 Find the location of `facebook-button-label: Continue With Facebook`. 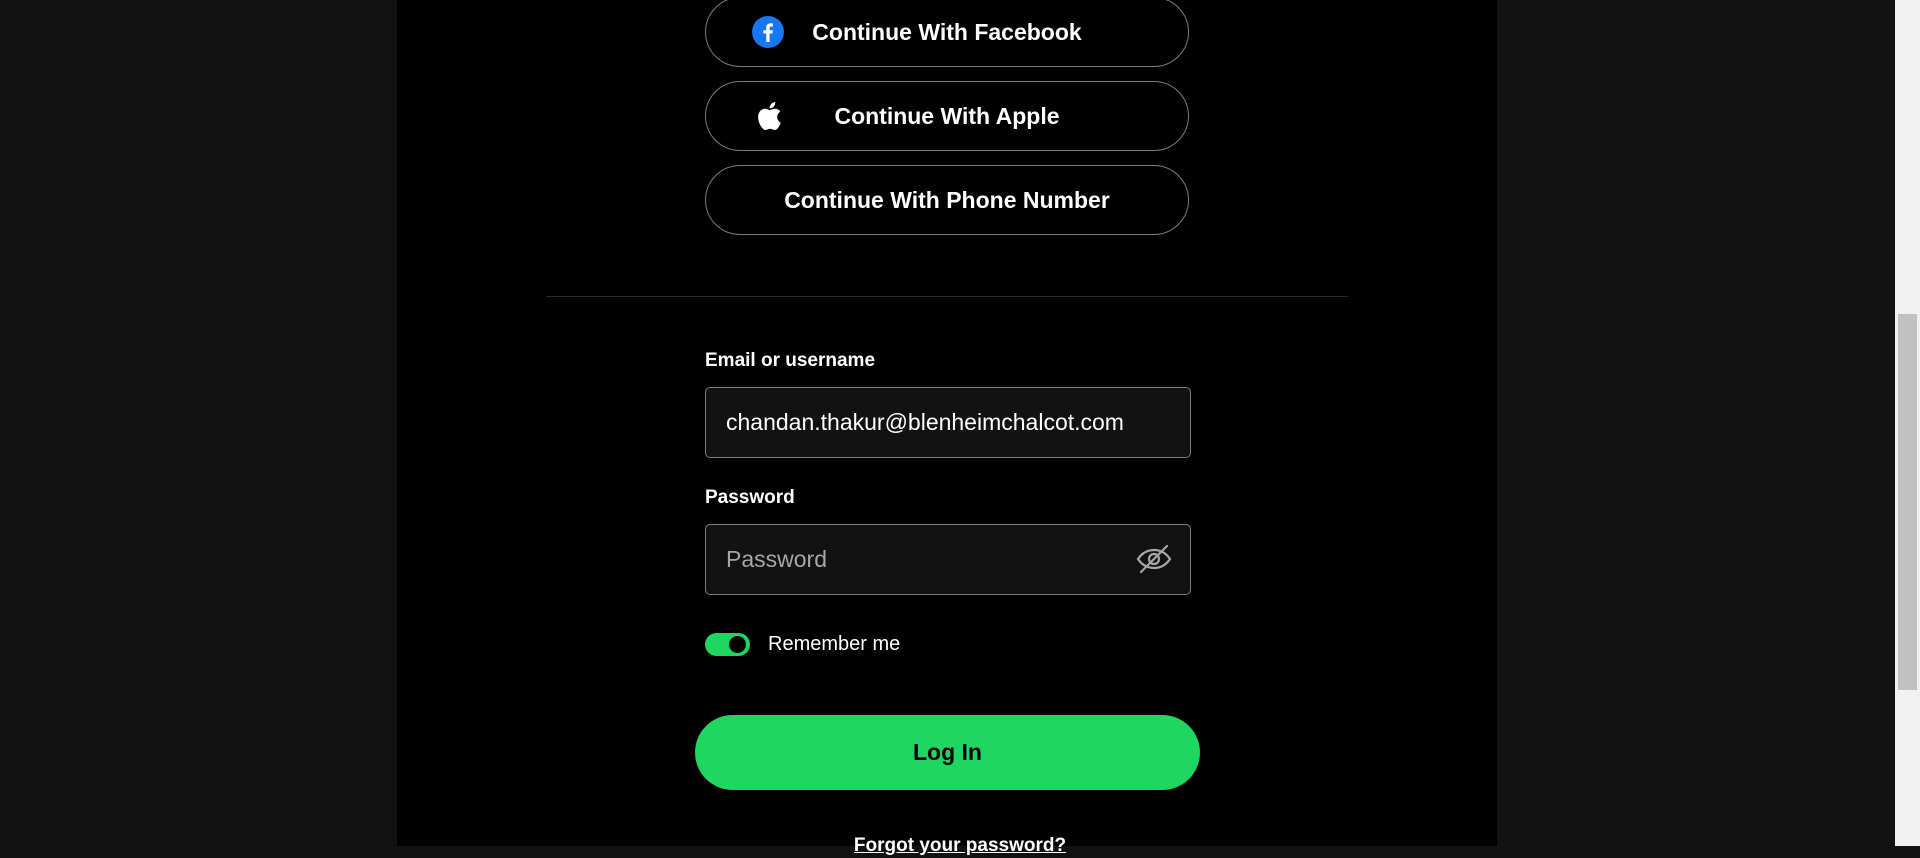

facebook-button-label: Continue With Facebook is located at coordinates (947, 31).